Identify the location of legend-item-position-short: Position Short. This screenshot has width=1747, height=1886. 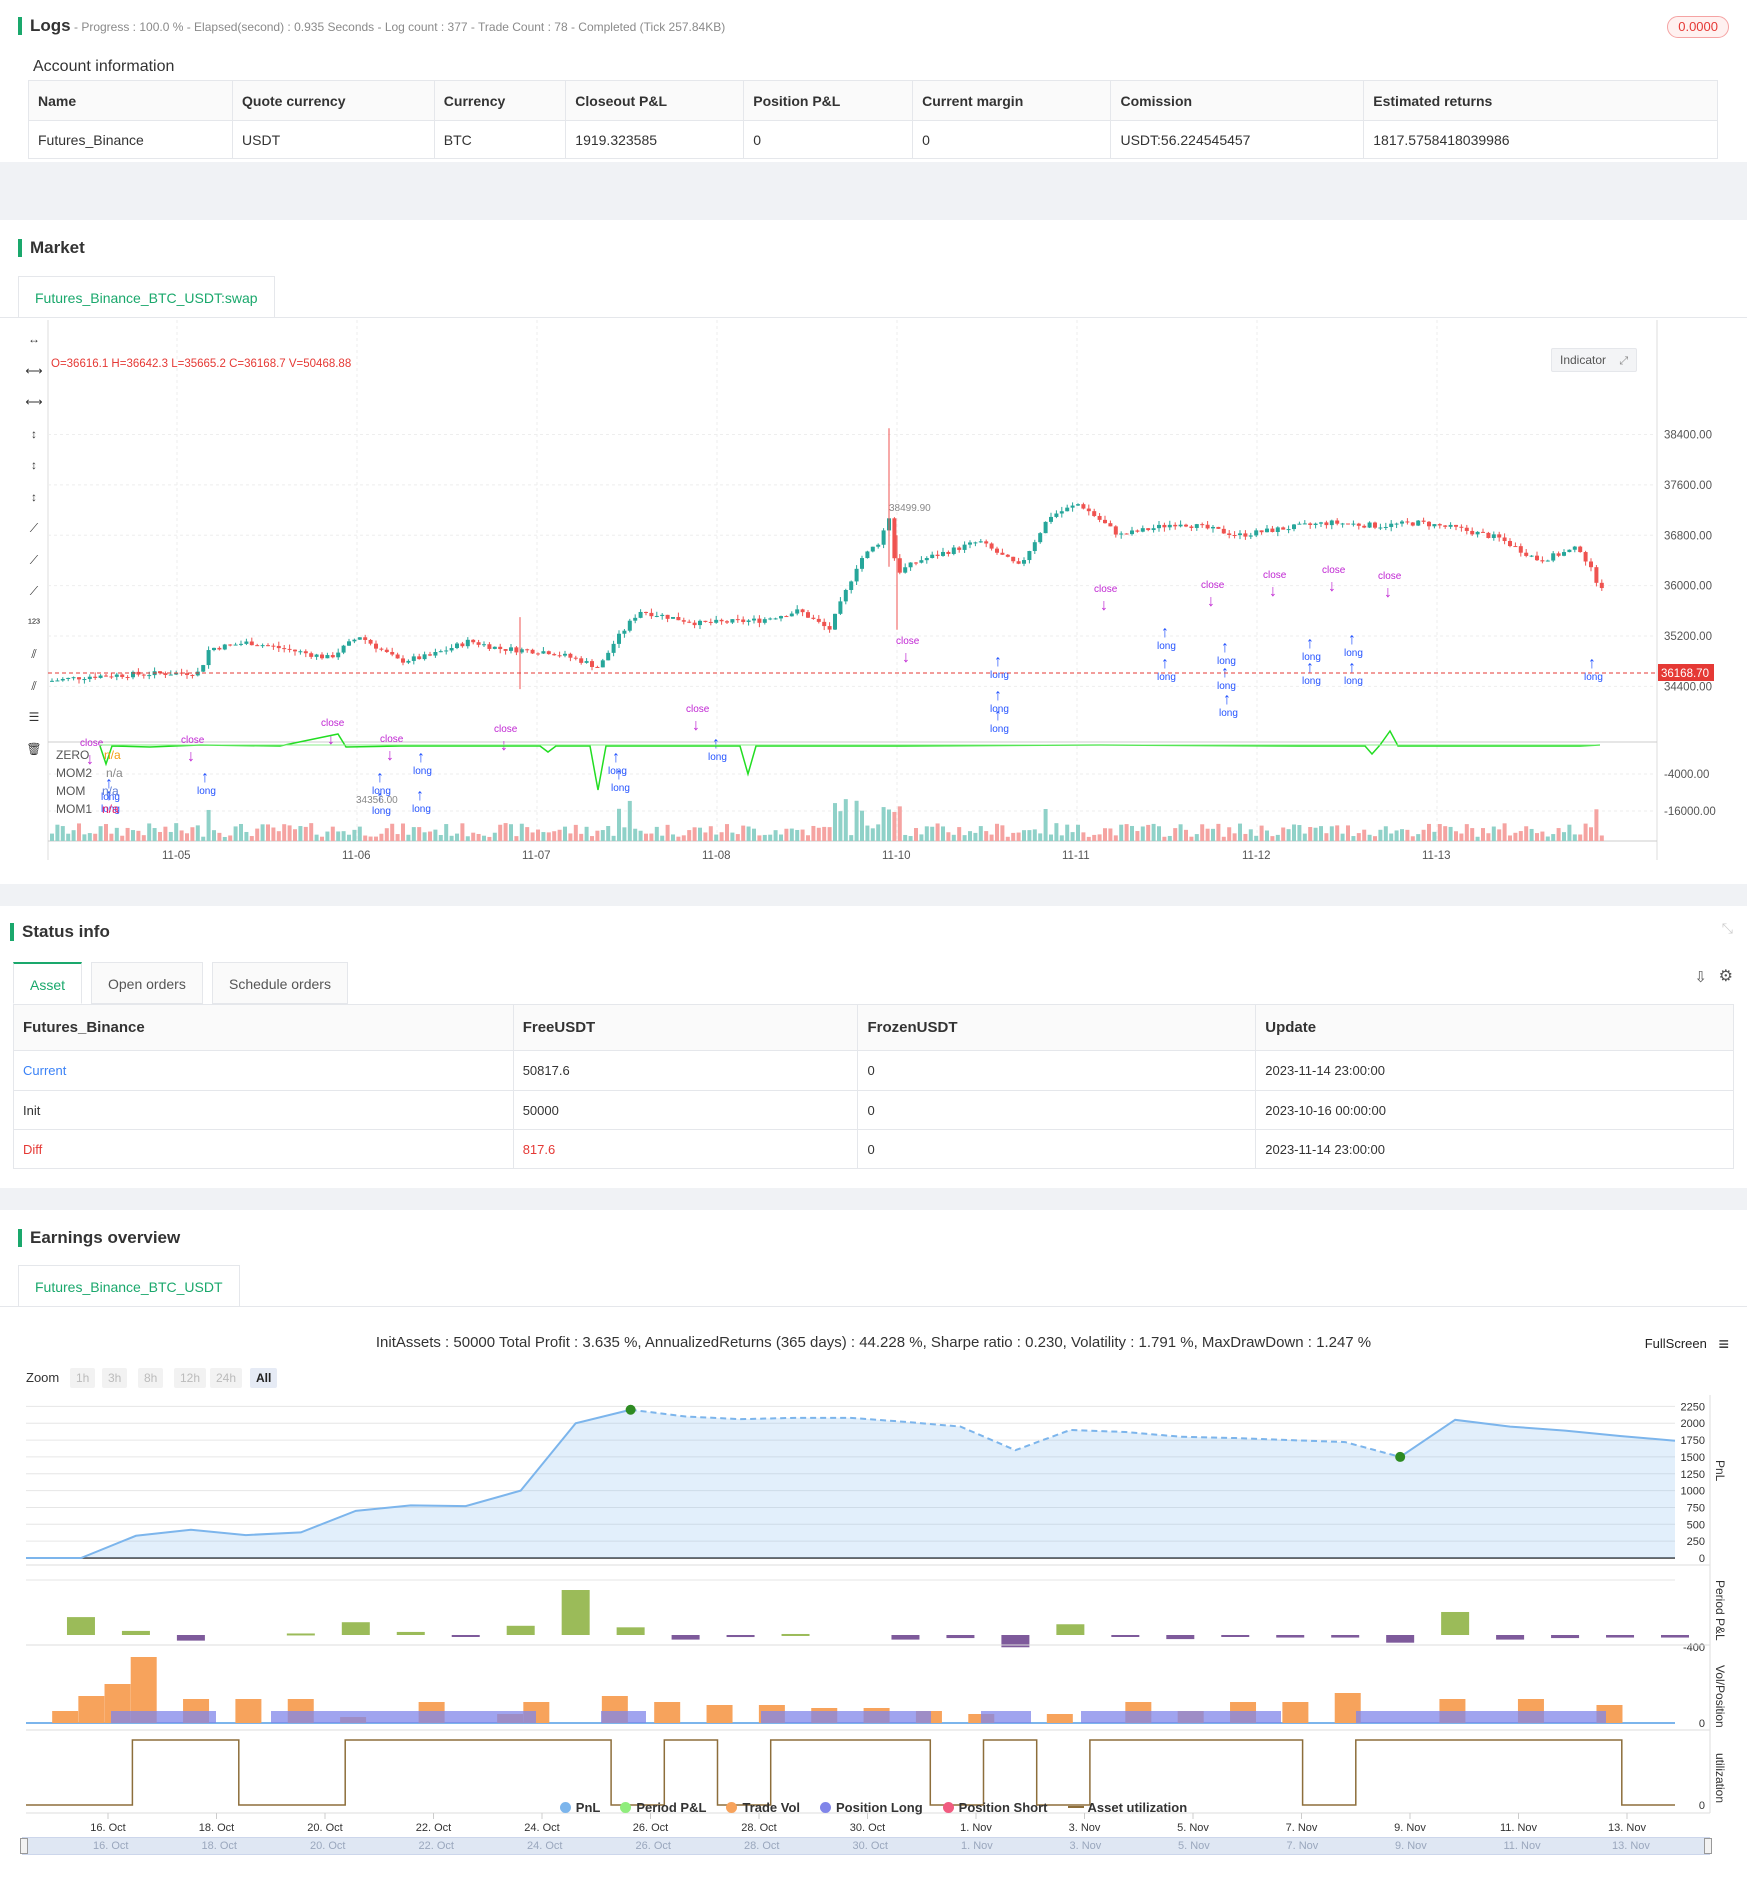
(995, 1807).